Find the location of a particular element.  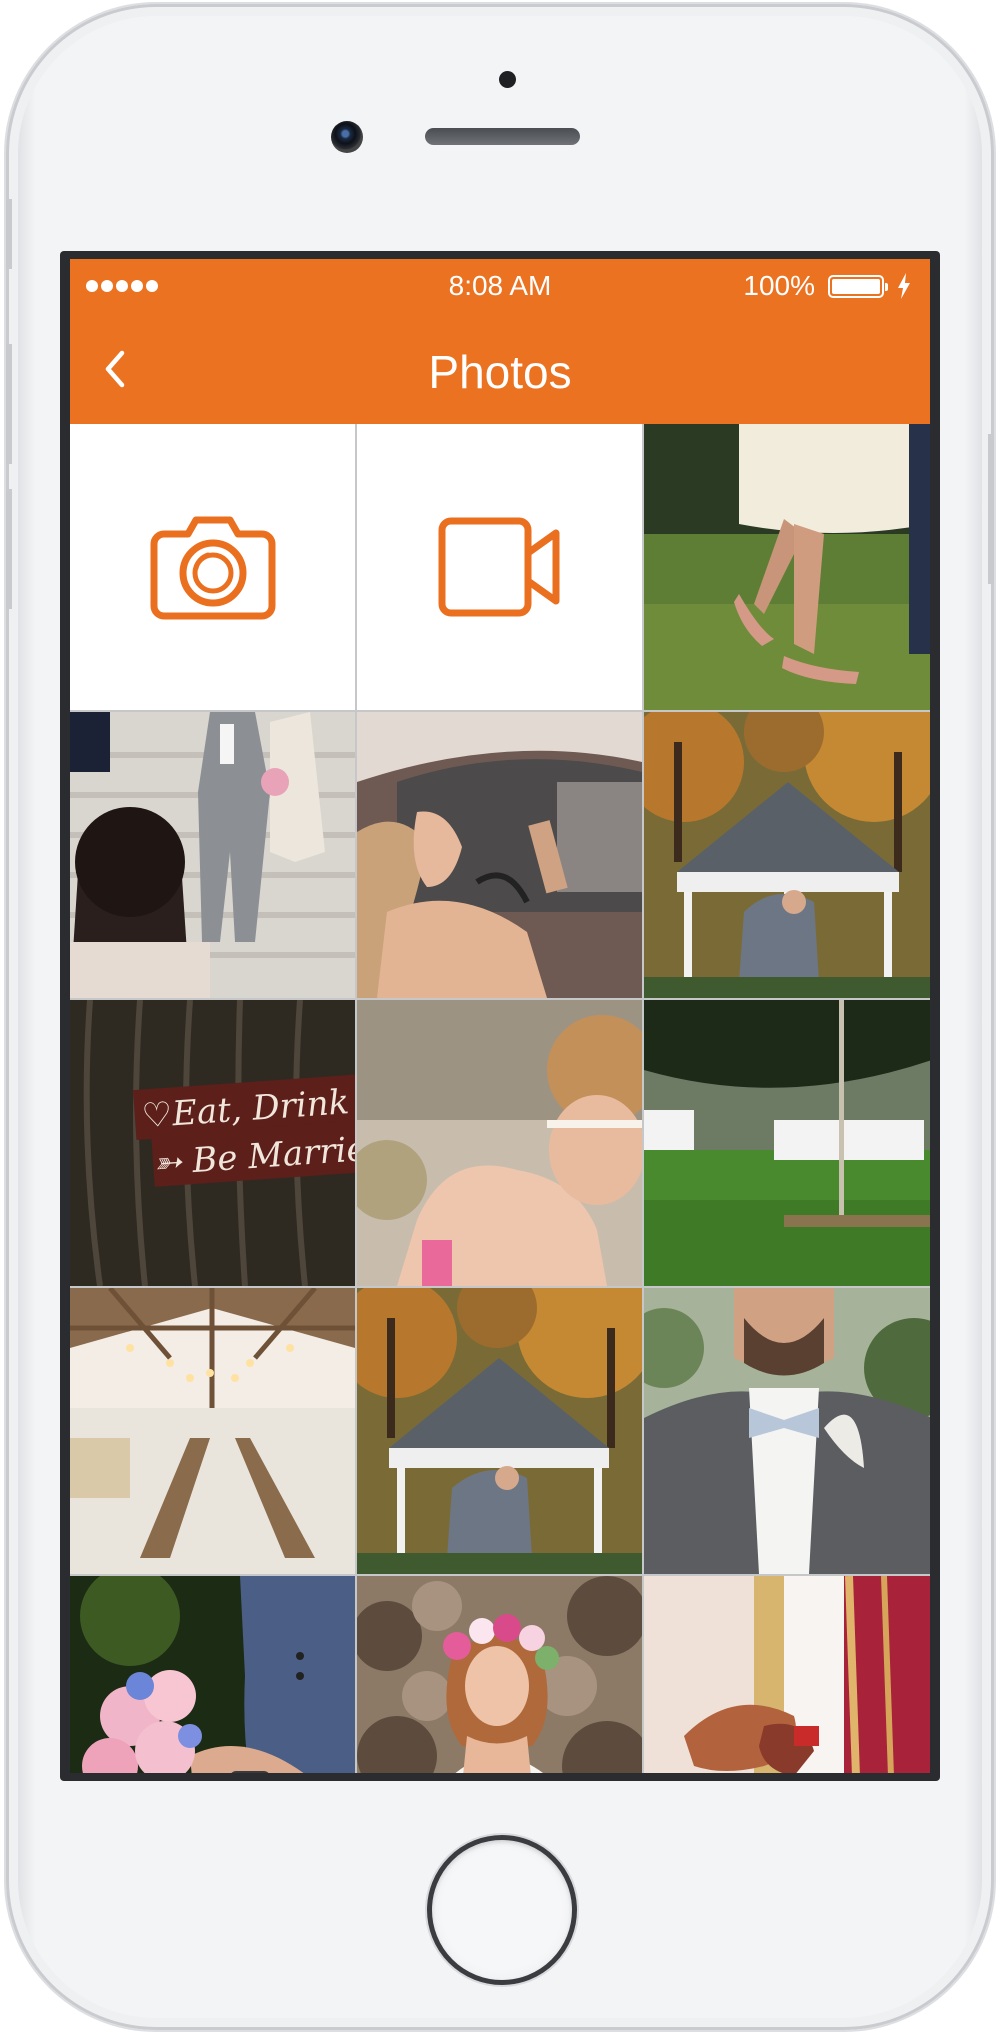

proximity-sensor is located at coordinates (507, 79).